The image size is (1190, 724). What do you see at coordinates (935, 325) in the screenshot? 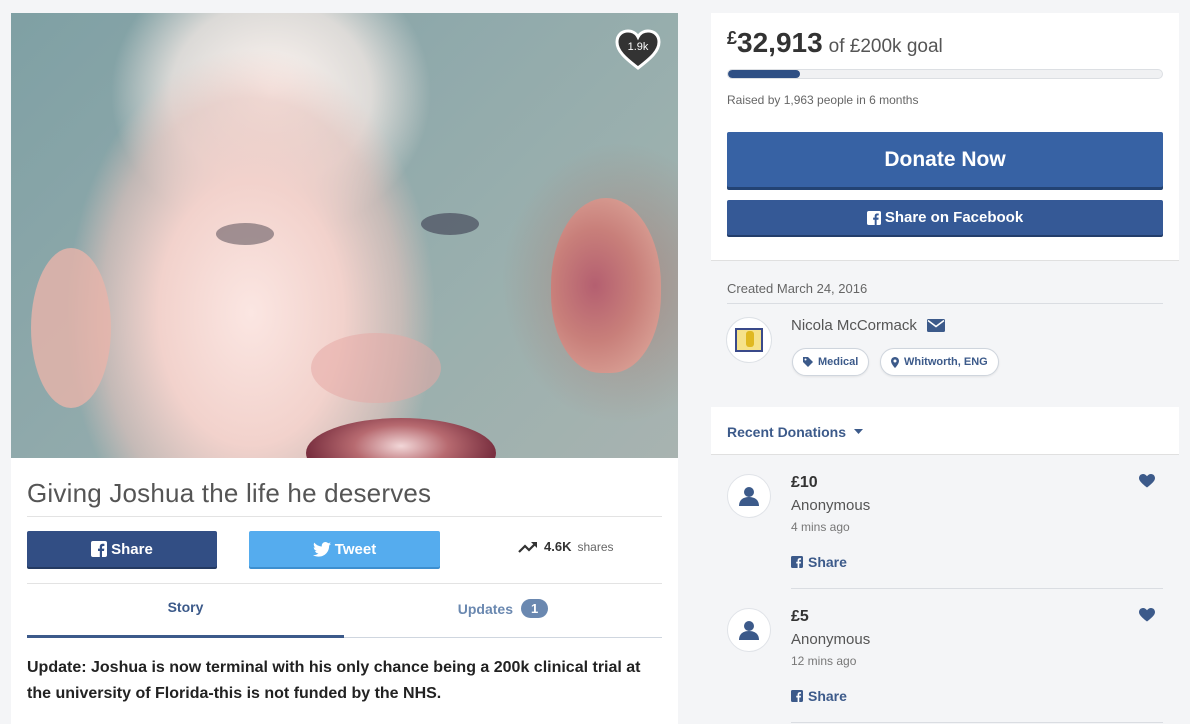
I see `envelope-icon` at bounding box center [935, 325].